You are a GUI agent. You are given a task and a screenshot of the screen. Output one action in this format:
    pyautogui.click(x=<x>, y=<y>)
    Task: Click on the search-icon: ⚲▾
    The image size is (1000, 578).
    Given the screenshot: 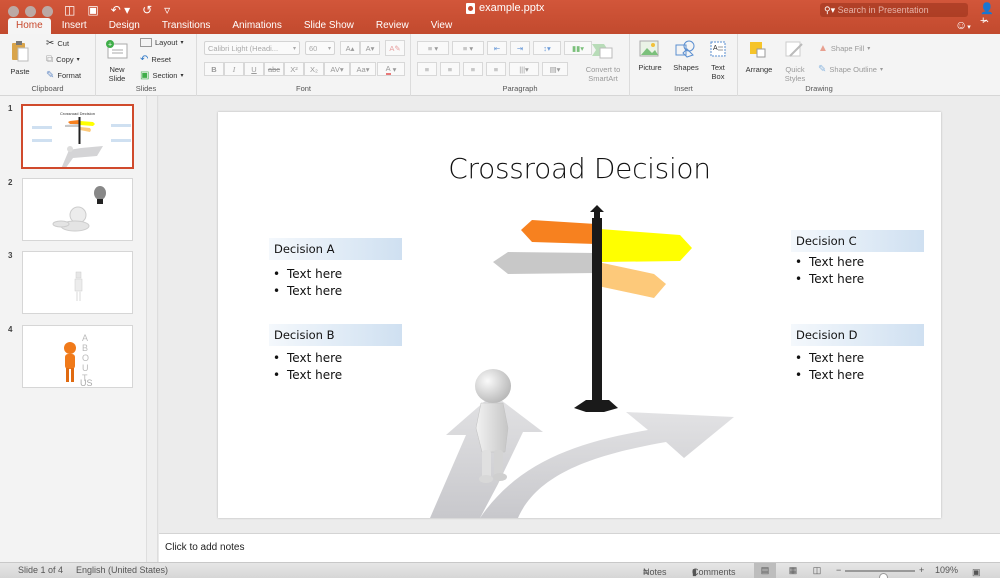 What is the action you would take?
    pyautogui.click(x=831, y=10)
    